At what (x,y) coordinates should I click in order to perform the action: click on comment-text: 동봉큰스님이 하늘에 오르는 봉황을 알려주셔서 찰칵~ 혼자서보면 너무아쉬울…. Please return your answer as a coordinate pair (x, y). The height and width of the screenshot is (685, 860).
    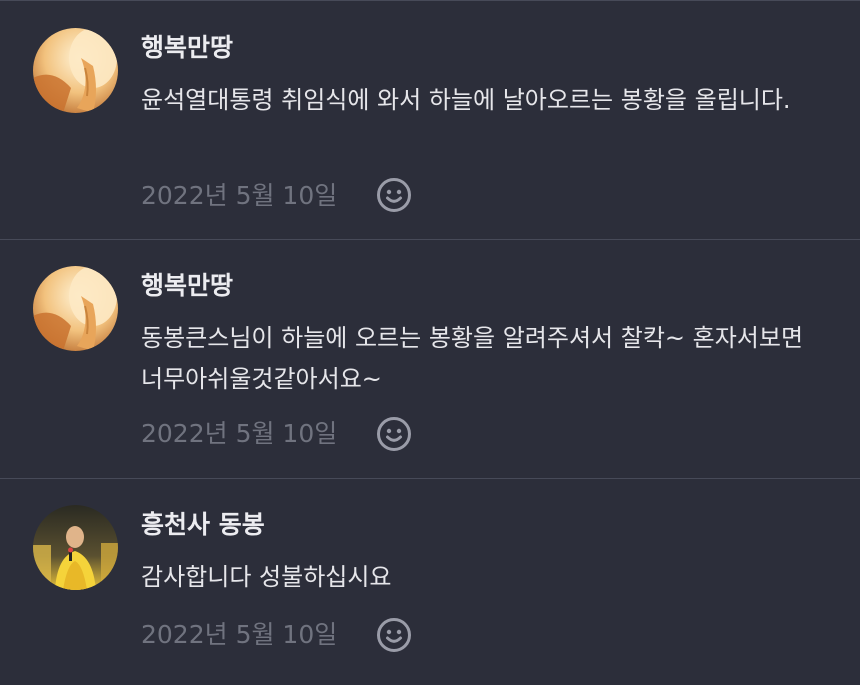
    Looking at the image, I should click on (472, 358).